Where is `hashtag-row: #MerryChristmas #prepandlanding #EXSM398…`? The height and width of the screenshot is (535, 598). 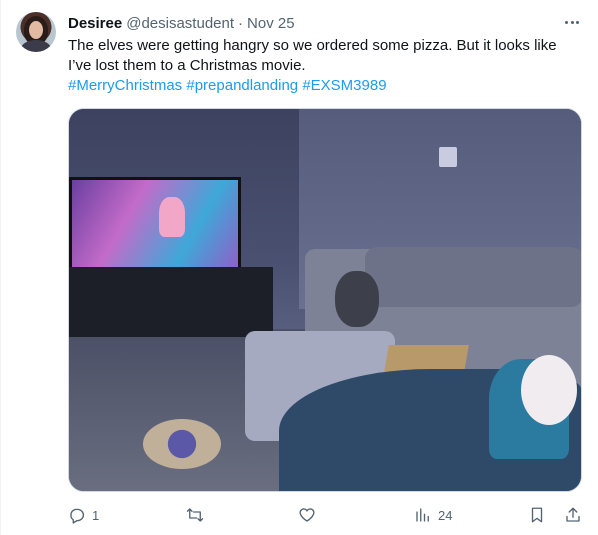 hashtag-row: #MerryChristmas #prepandlanding #EXSM398… is located at coordinates (227, 86).